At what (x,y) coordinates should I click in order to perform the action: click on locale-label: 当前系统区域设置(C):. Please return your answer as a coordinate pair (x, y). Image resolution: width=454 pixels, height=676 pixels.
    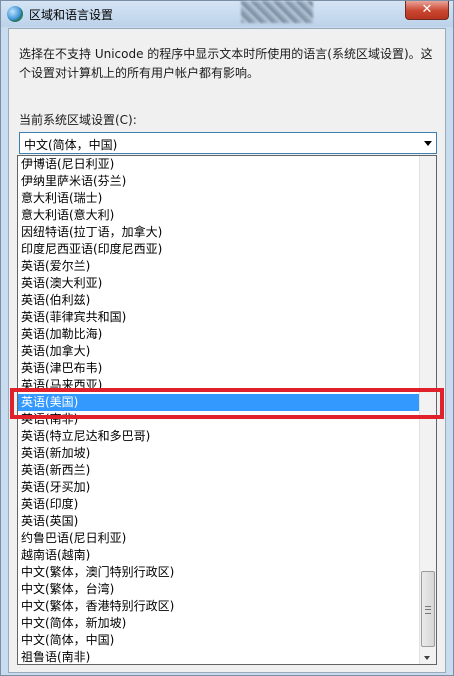
    Looking at the image, I should click on (78, 120).